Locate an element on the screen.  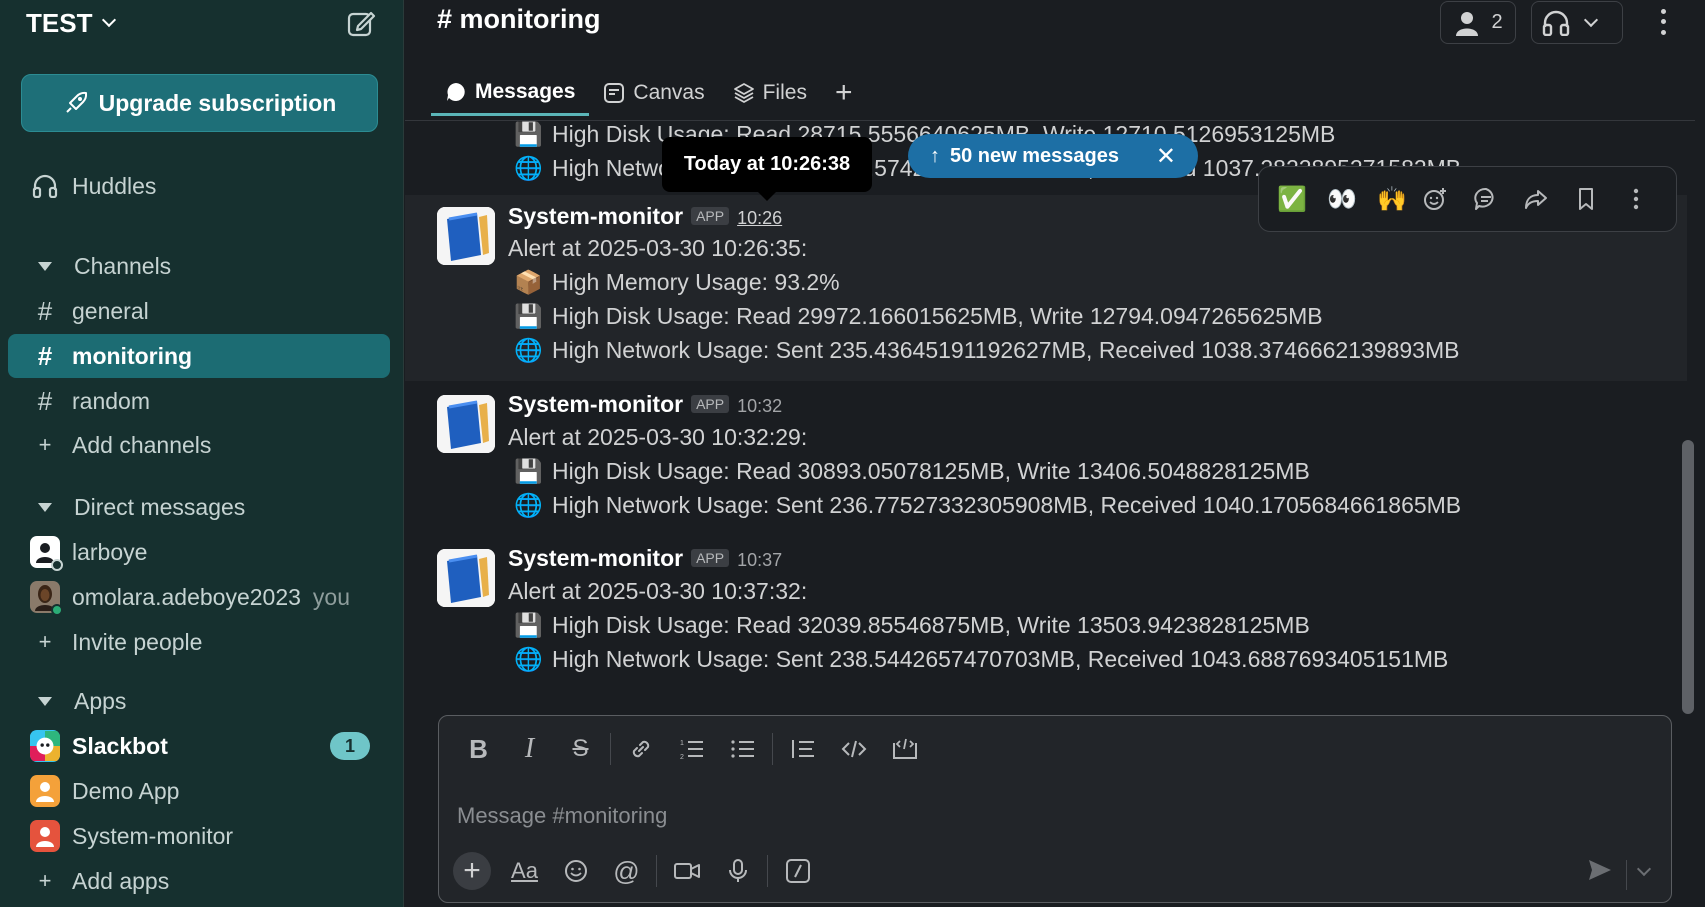
bulleted-list-button is located at coordinates (742, 749).